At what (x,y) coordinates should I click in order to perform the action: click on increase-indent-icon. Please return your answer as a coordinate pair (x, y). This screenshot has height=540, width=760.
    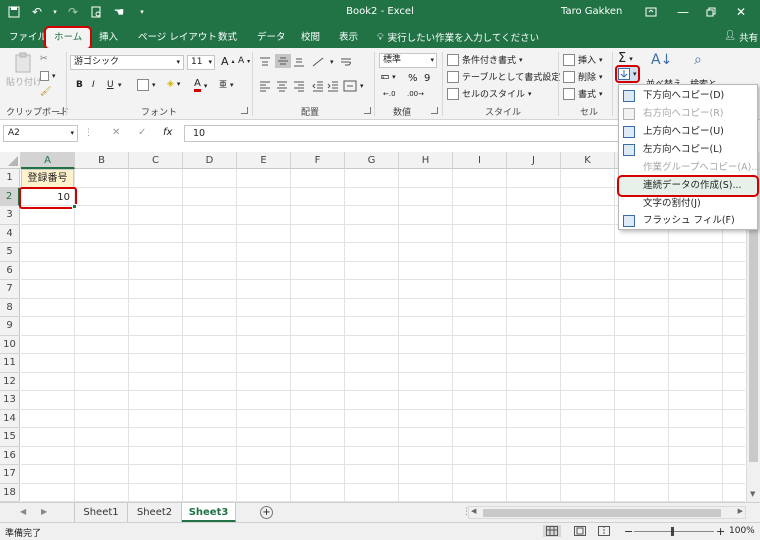
    Looking at the image, I should click on (333, 86).